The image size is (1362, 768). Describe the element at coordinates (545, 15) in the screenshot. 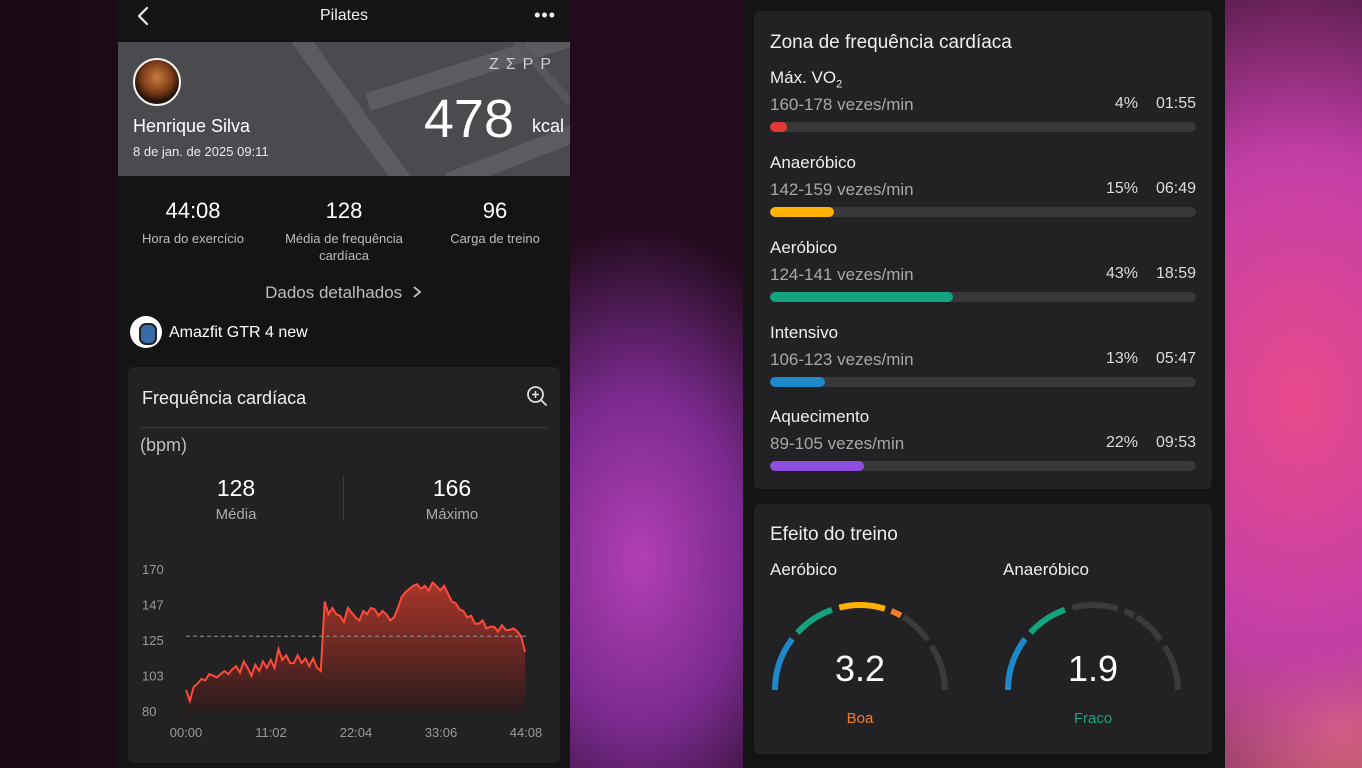

I see `more-options-icon: •••` at that location.